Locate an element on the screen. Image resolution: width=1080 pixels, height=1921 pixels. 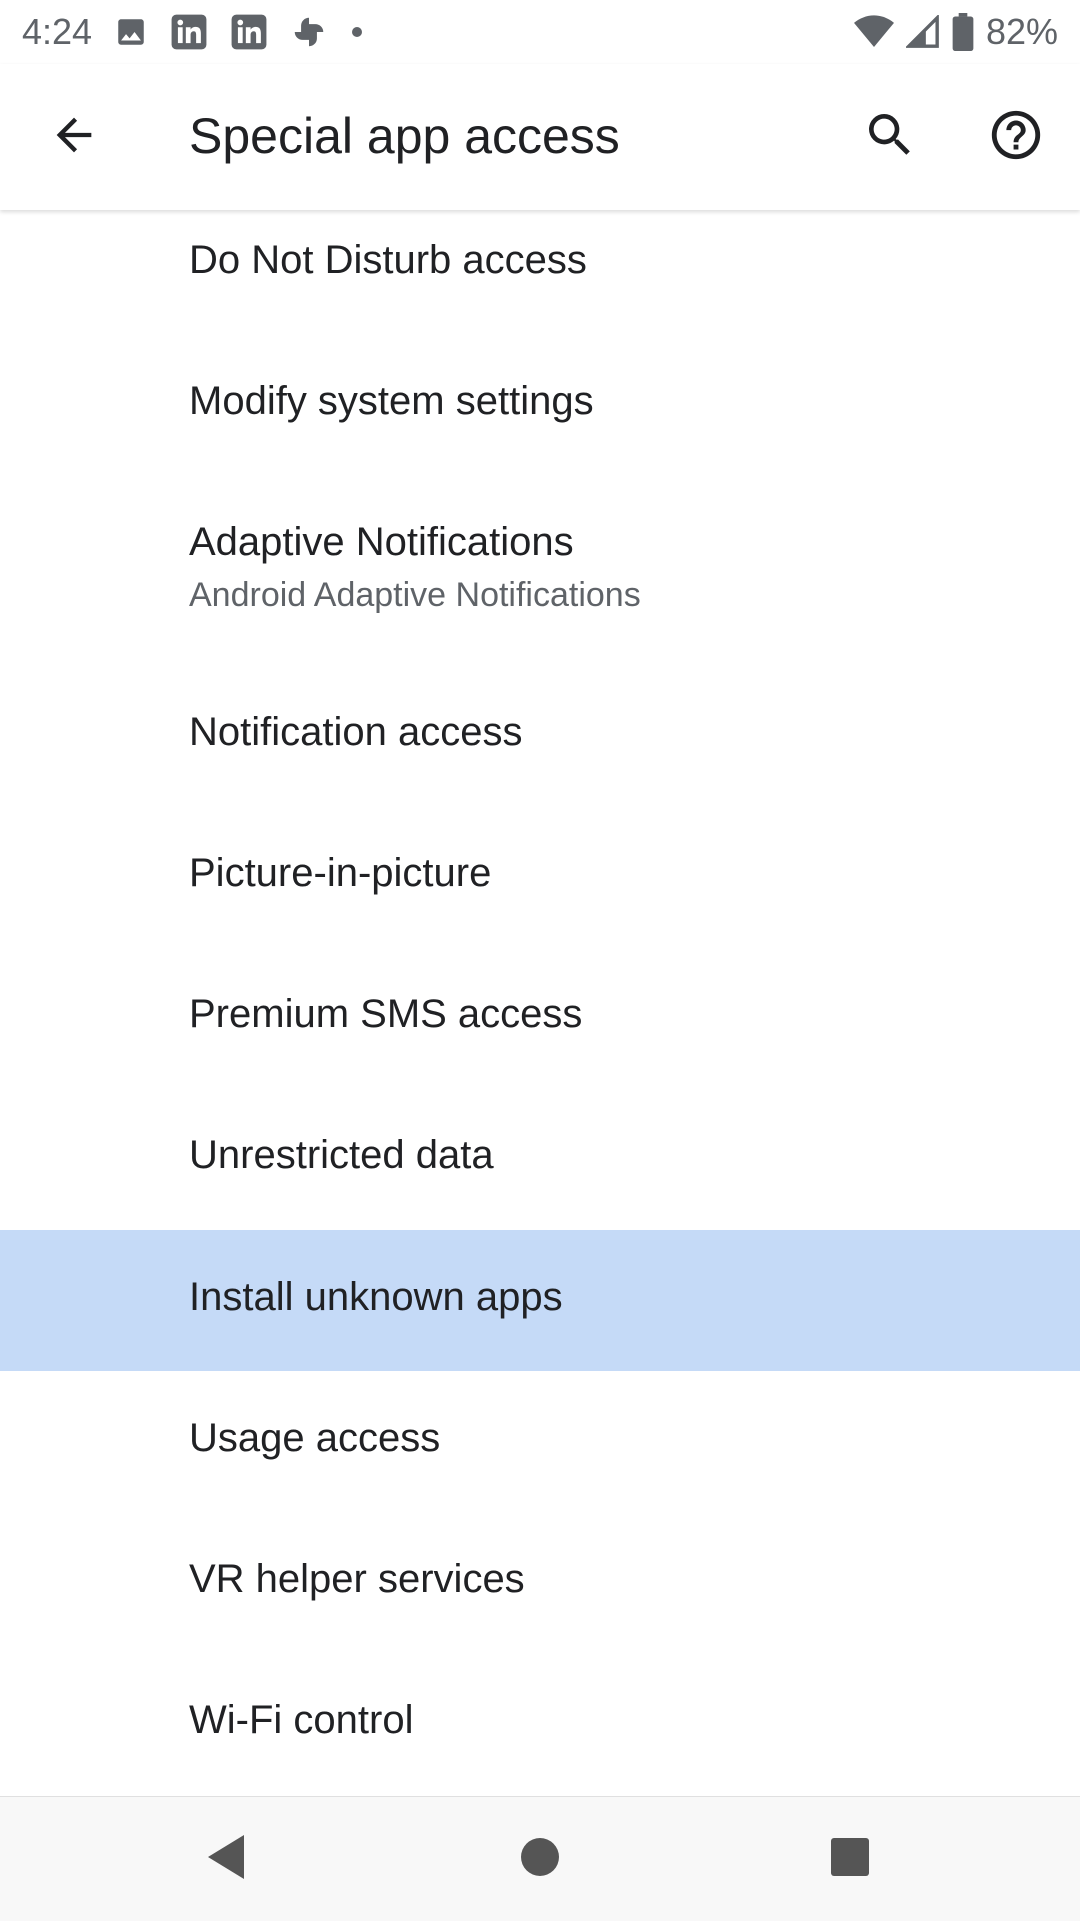
list-item-label: Unrestricted data is located at coordinates (341, 1155).